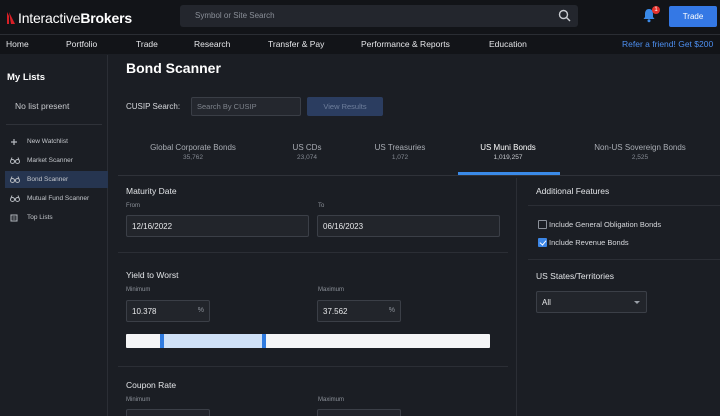 The width and height of the screenshot is (720, 416). I want to click on tab-count: 2,525, so click(640, 157).